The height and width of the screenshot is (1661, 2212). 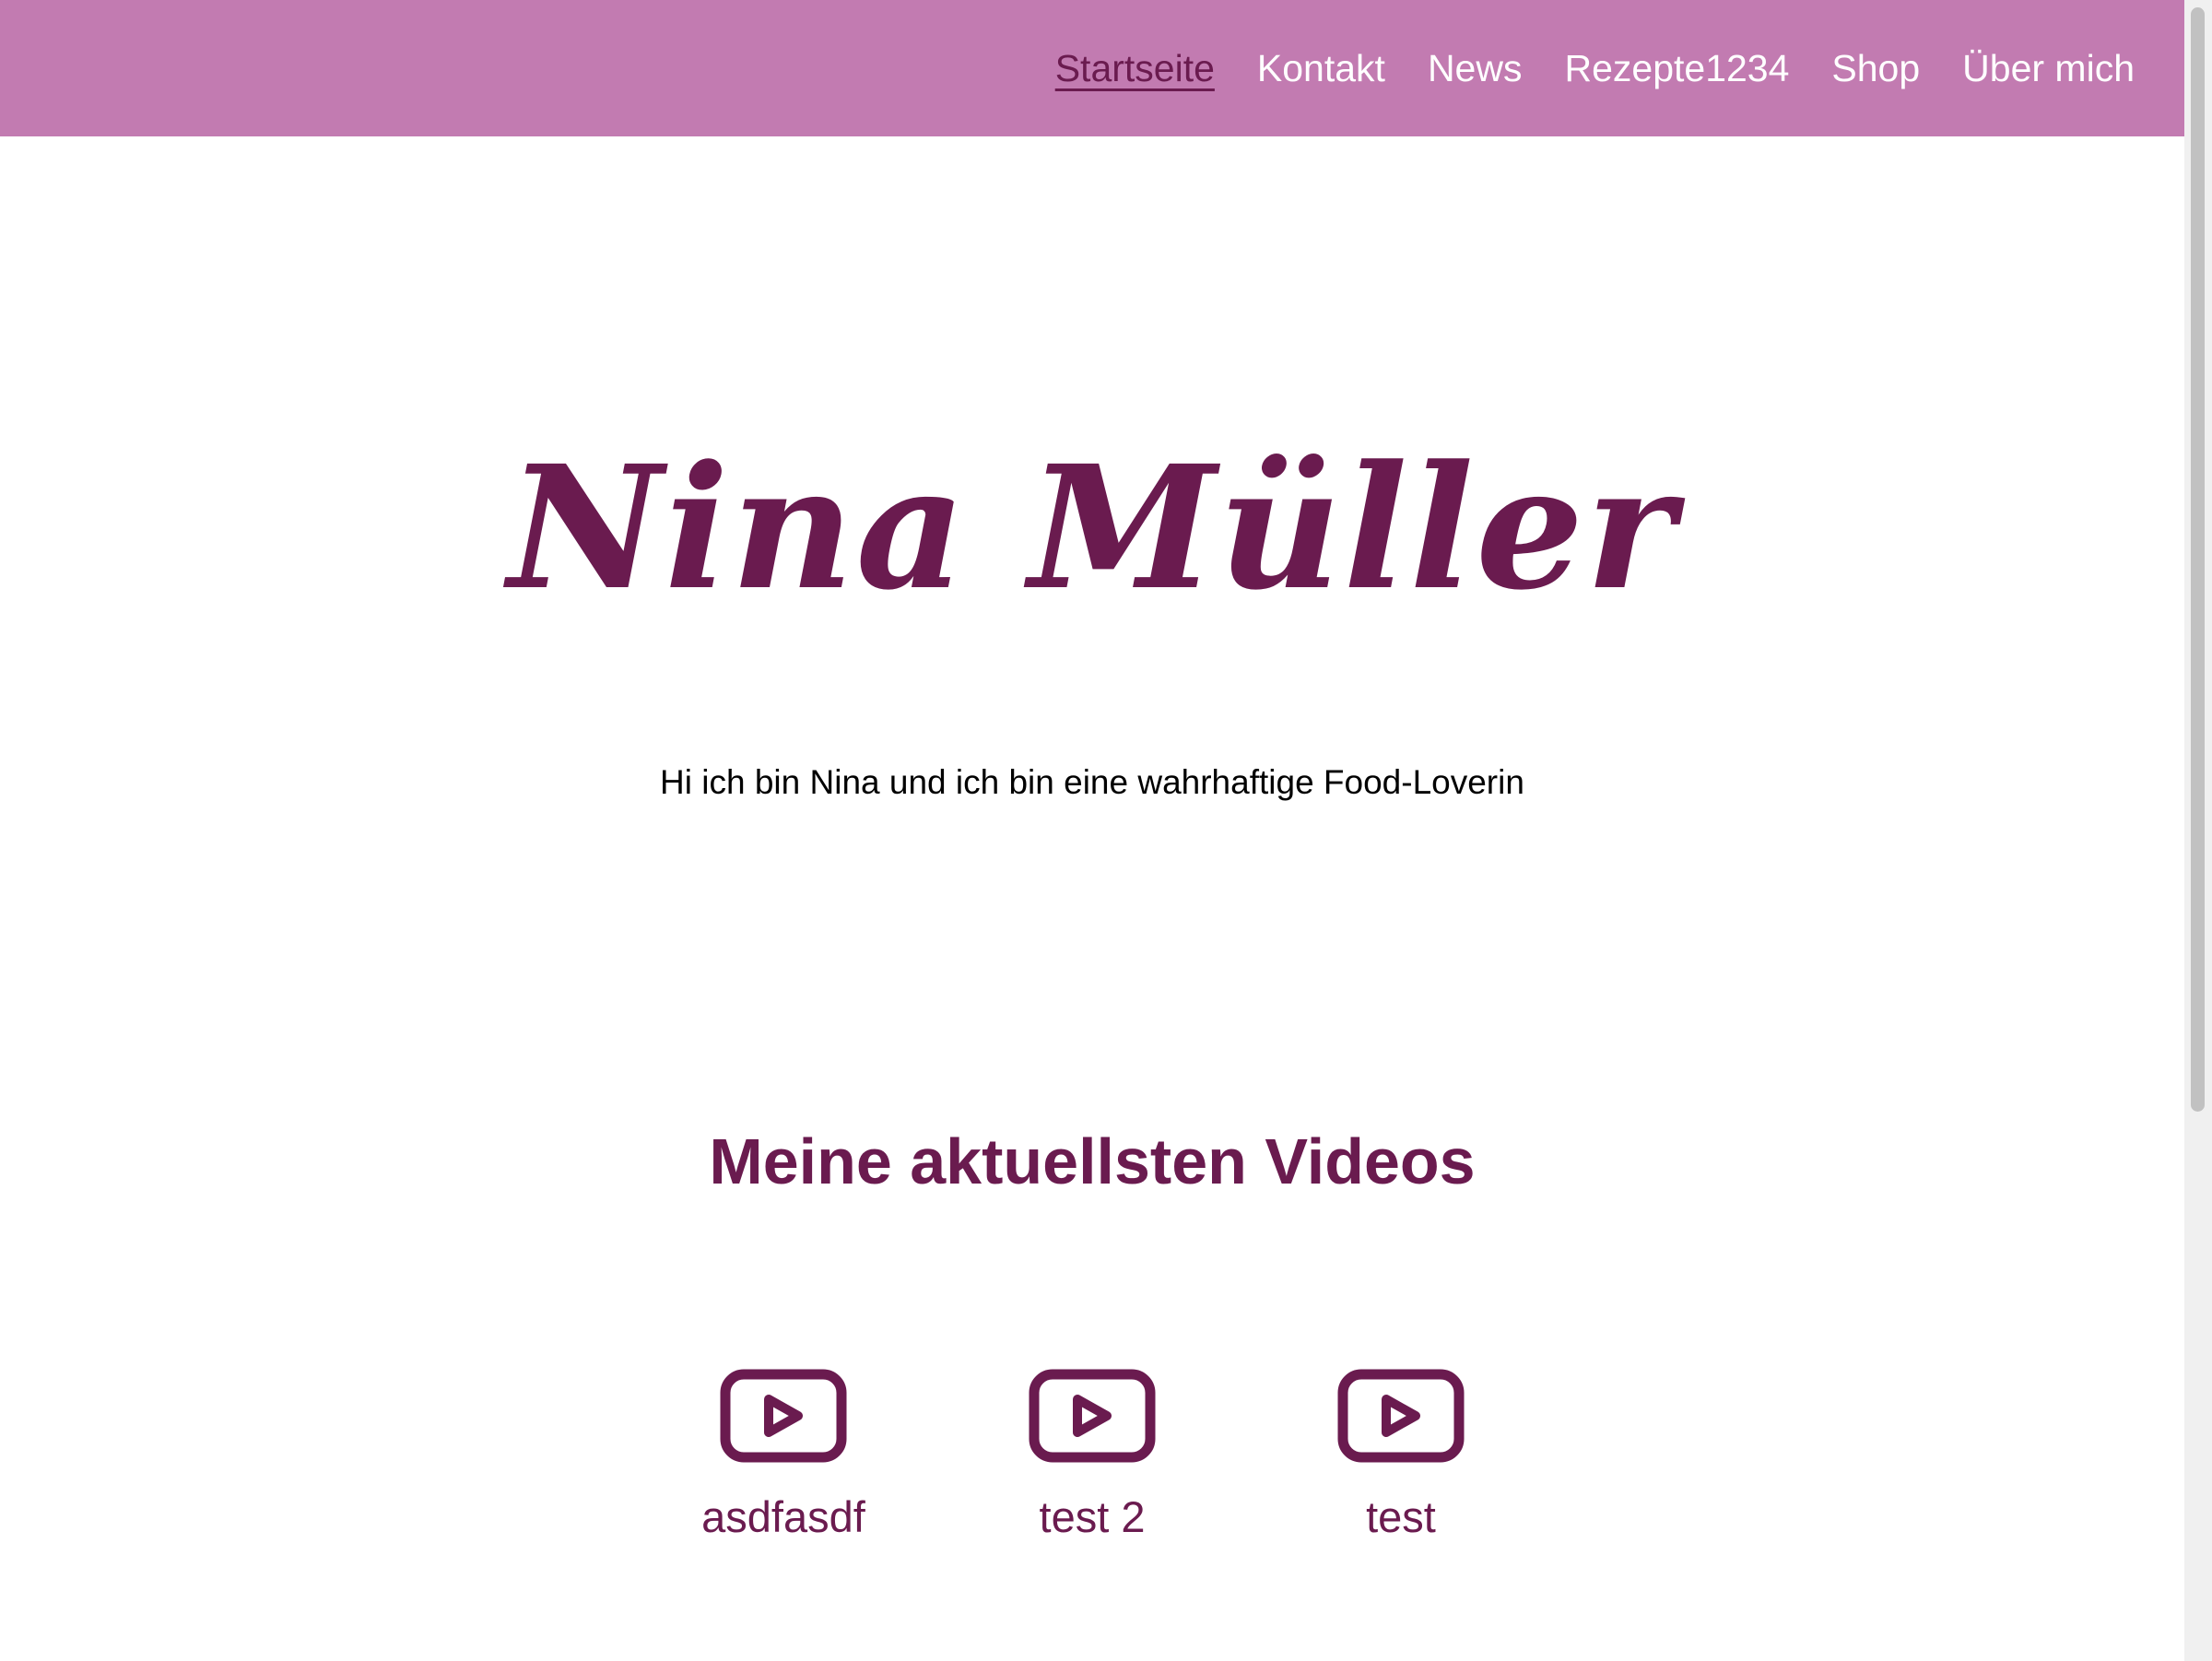 What do you see at coordinates (1401, 1517) in the screenshot?
I see `video-title: test` at bounding box center [1401, 1517].